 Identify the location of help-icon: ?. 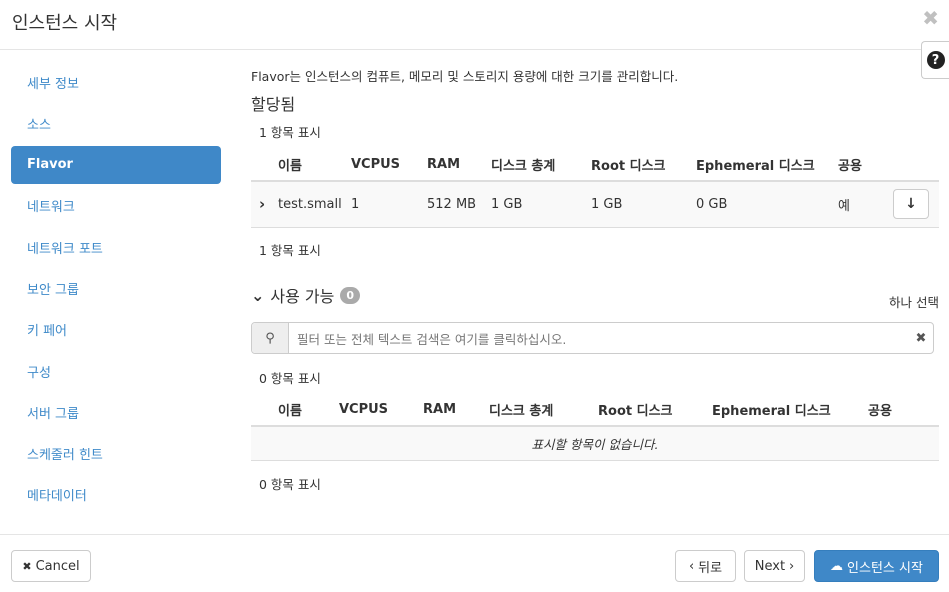
(935, 60).